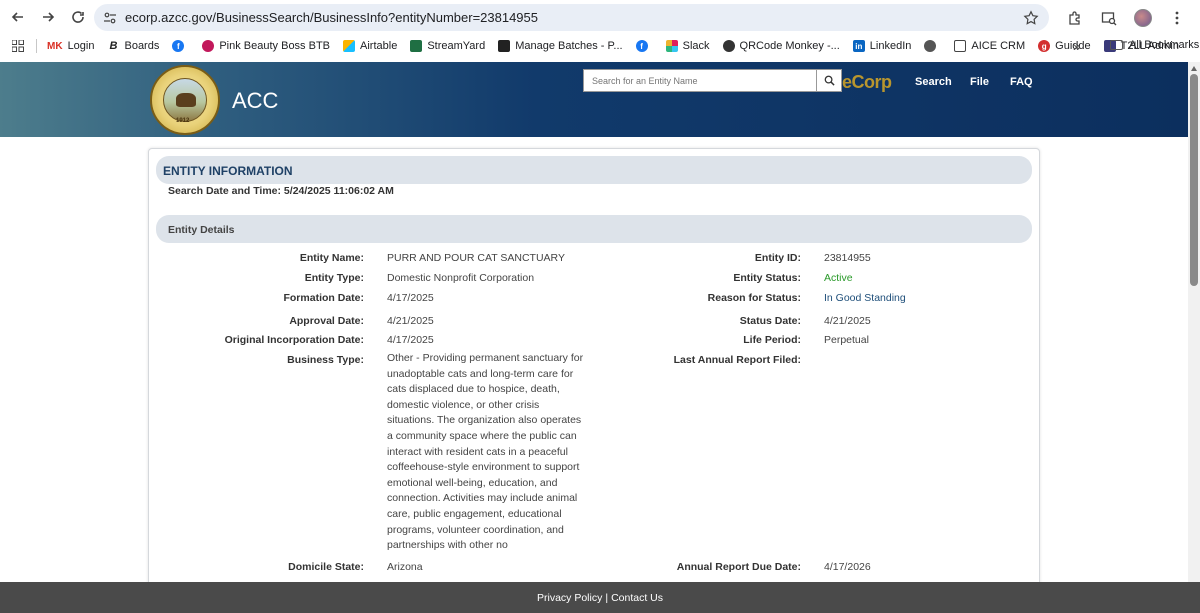  Describe the element at coordinates (370, 46) in the screenshot. I see `bookmark-item: Airtable` at that location.